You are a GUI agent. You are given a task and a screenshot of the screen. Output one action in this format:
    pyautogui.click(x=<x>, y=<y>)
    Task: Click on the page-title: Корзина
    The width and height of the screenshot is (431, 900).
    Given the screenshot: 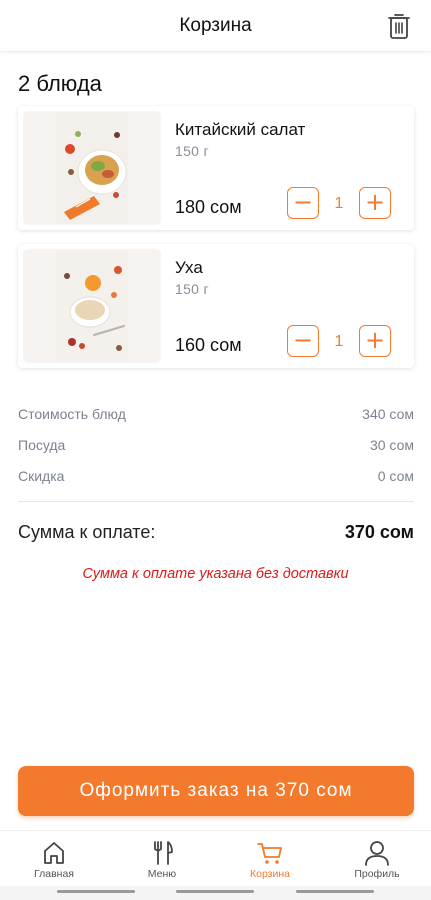 What is the action you would take?
    pyautogui.click(x=215, y=25)
    